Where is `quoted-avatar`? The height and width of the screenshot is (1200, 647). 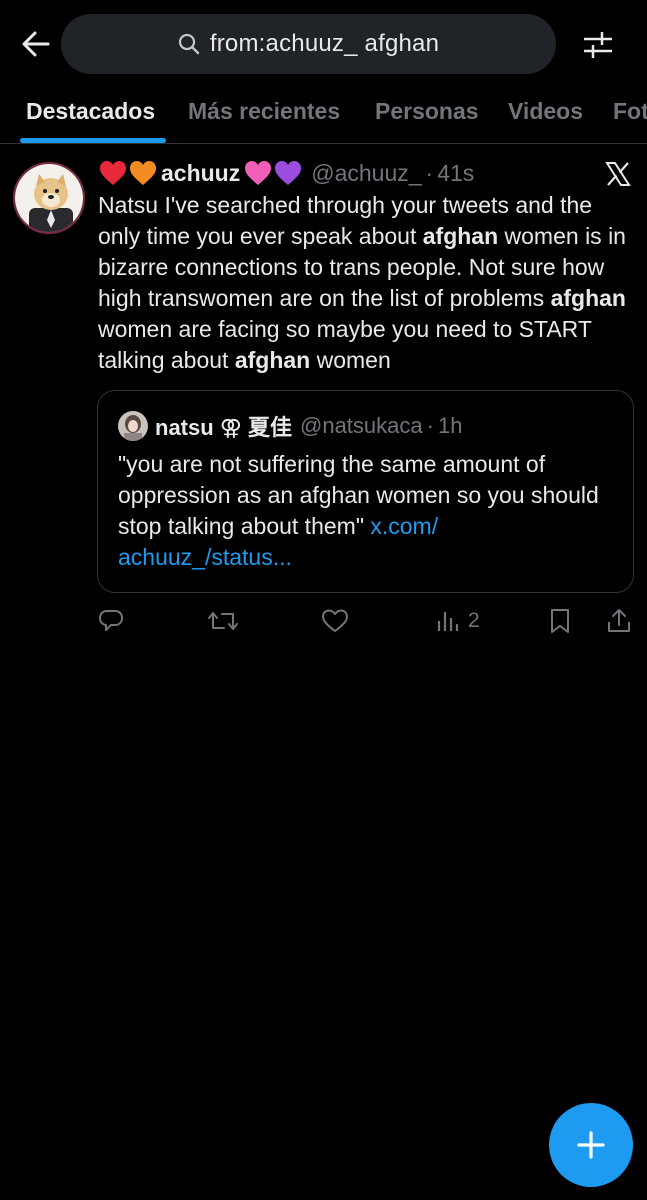
quoted-avatar is located at coordinates (133, 426).